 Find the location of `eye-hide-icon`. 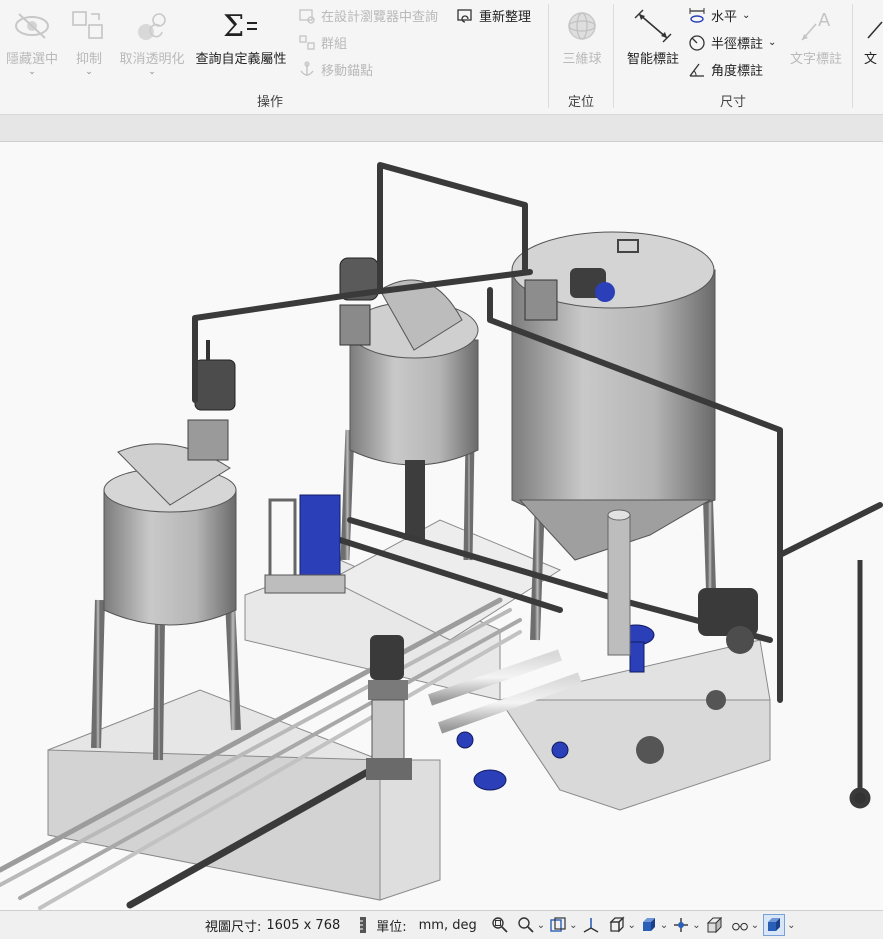

eye-hide-icon is located at coordinates (32, 26).